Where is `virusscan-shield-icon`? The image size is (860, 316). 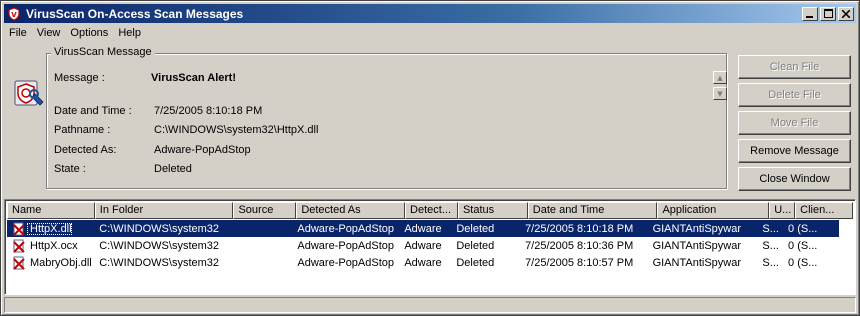
virusscan-shield-icon is located at coordinates (29, 93).